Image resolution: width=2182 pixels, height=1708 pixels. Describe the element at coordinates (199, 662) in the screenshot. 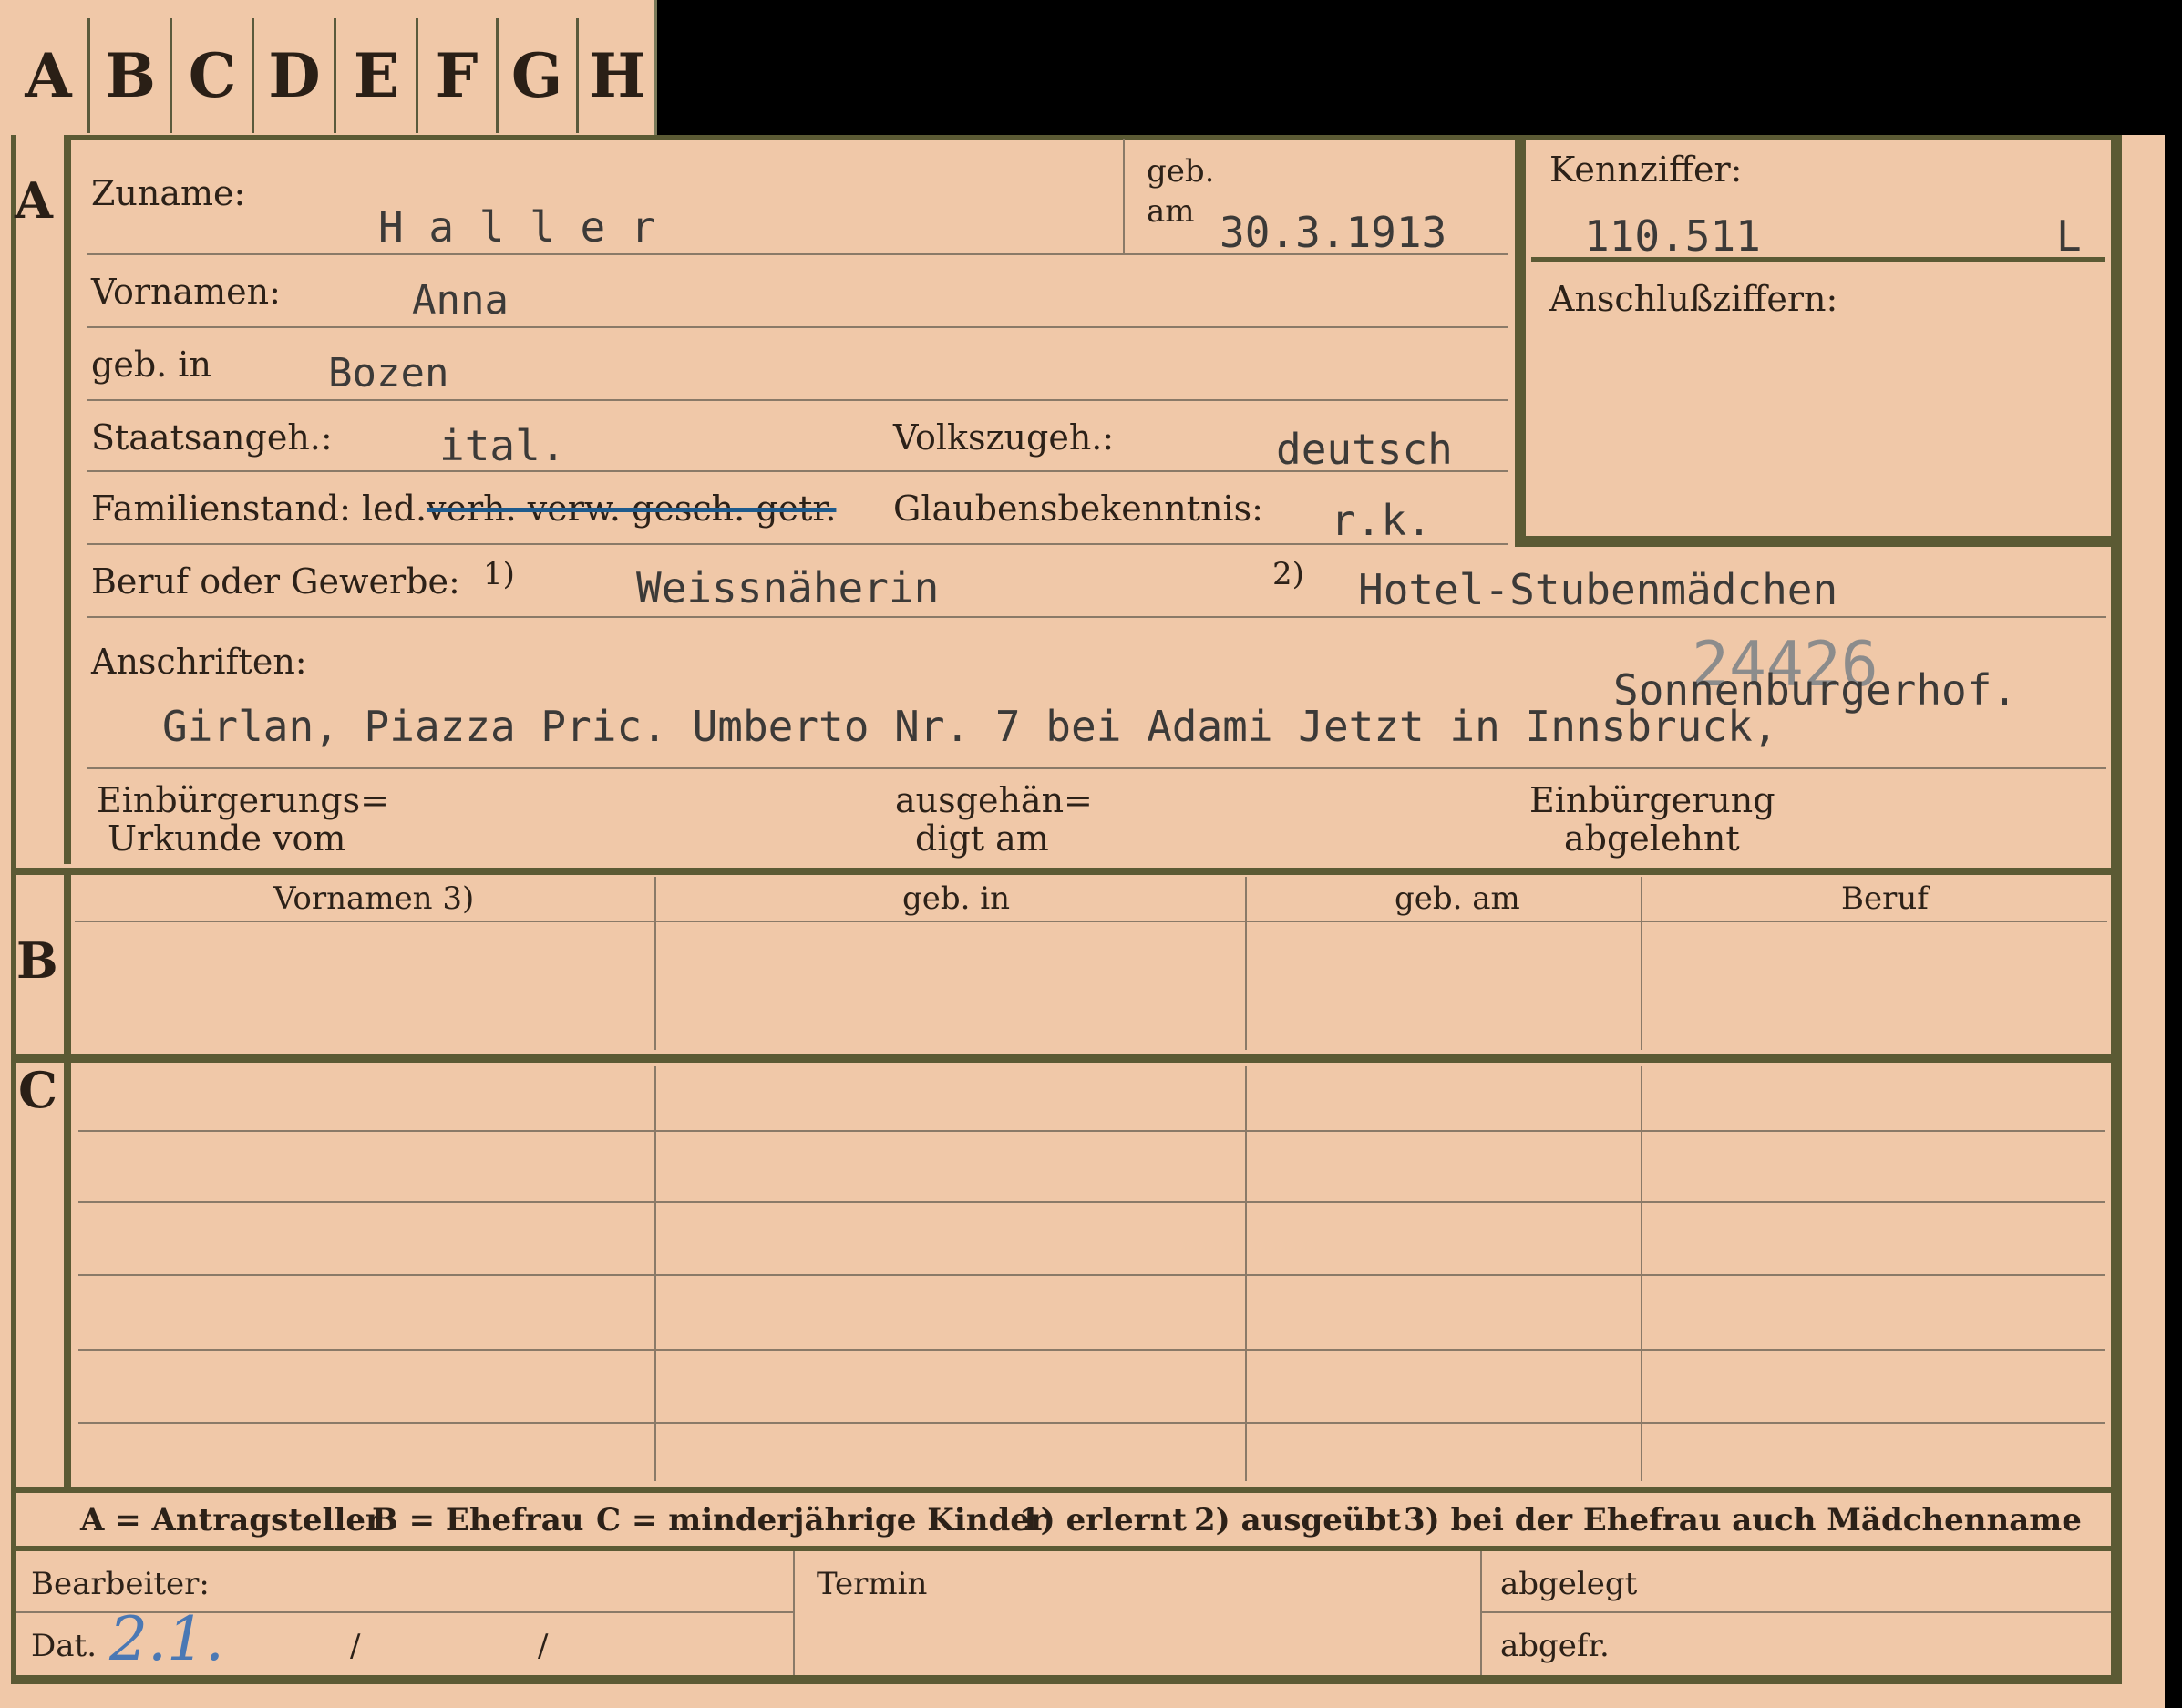

I see `label-anschriften: Anschriften:` at that location.